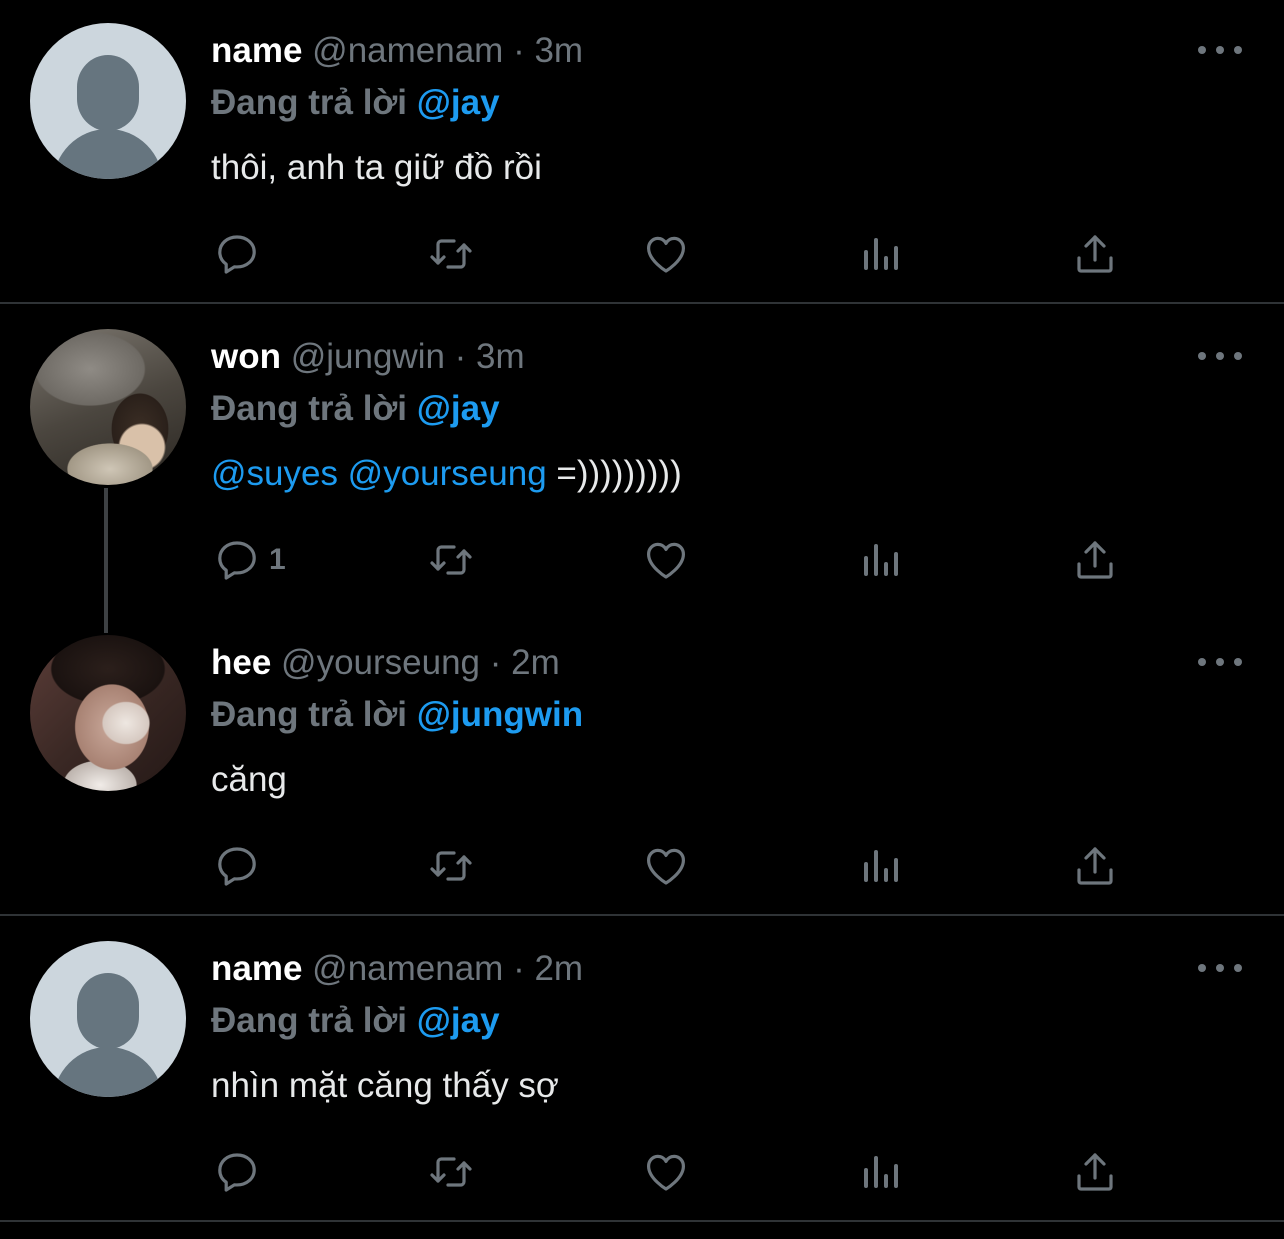 This screenshot has width=1284, height=1239. I want to click on handle: @yourseung, so click(380, 662).